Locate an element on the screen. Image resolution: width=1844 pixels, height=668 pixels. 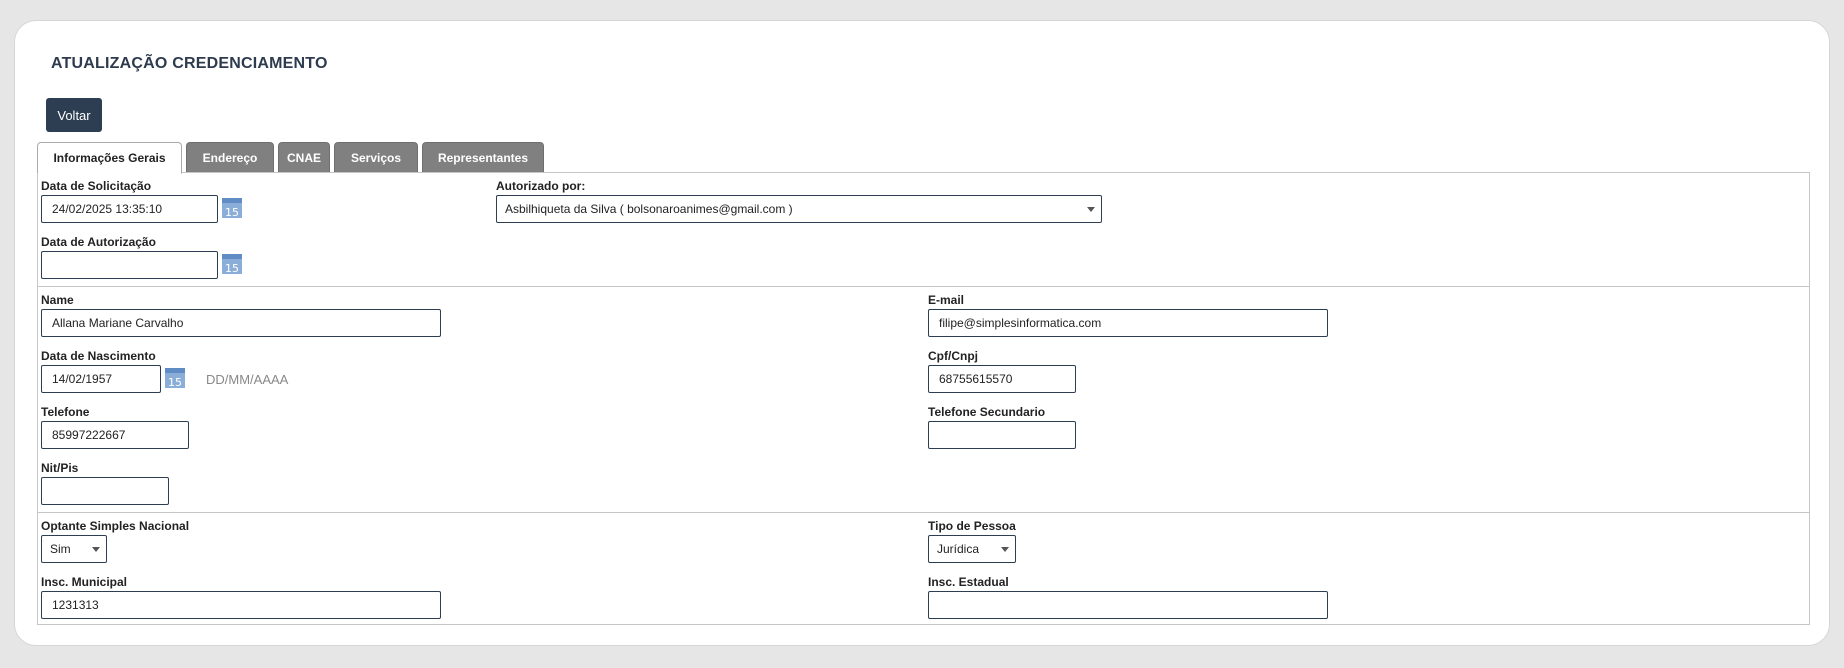
autorizacao-date-input is located at coordinates (129, 265).